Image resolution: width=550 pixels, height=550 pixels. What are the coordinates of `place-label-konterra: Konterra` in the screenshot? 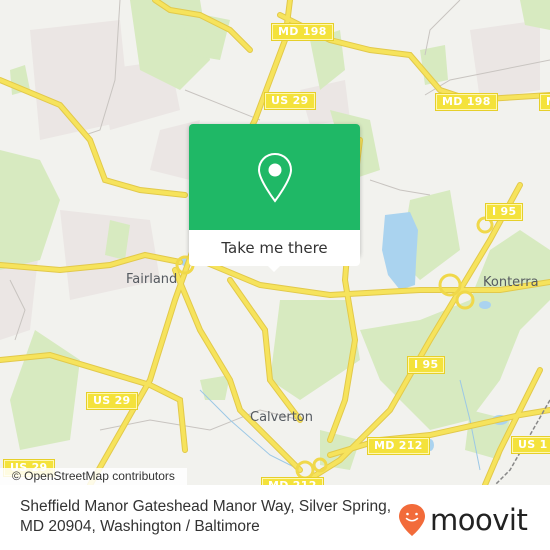 It's located at (511, 282).